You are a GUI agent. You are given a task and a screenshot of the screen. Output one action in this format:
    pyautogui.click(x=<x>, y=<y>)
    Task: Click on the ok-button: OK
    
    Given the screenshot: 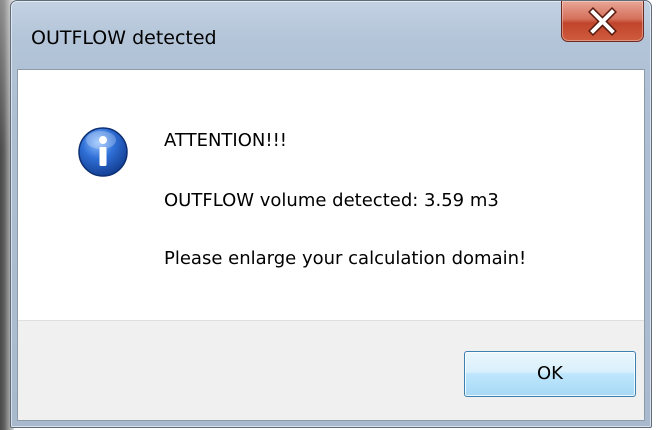 What is the action you would take?
    pyautogui.click(x=550, y=374)
    